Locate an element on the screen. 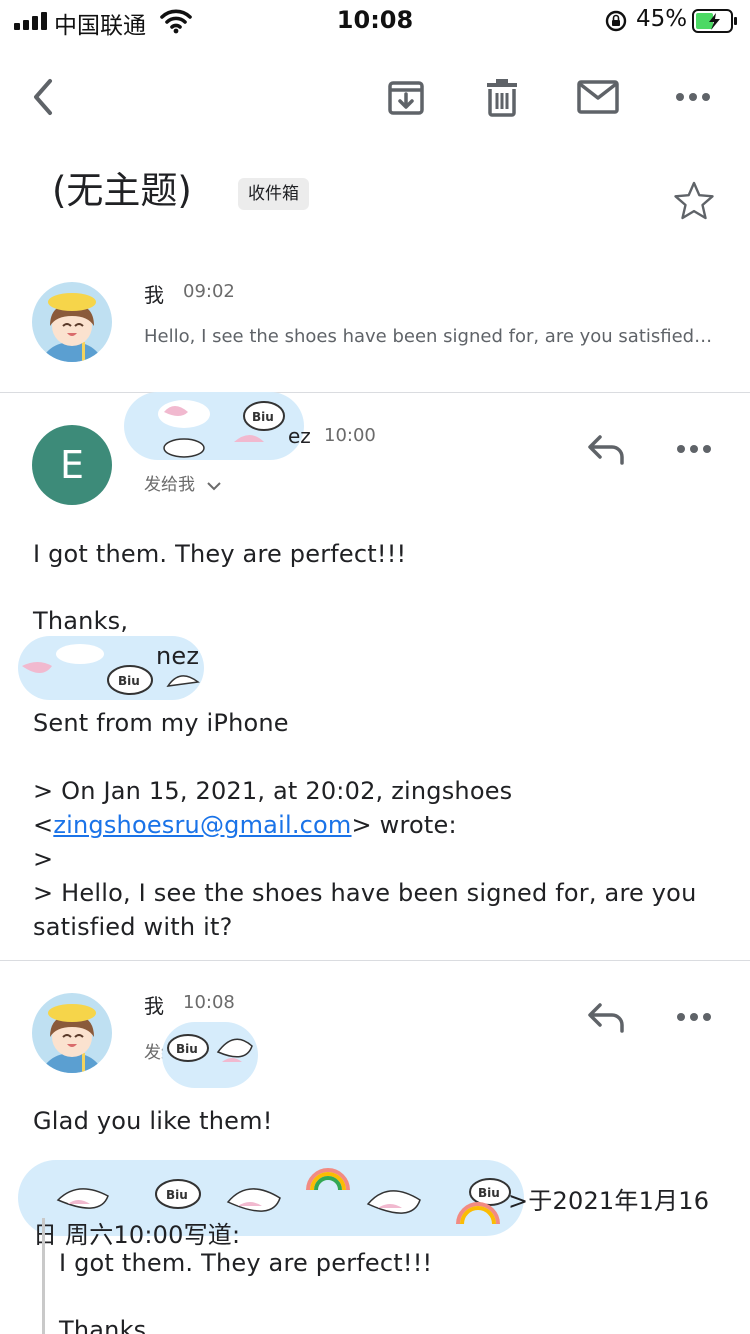 The height and width of the screenshot is (1334, 750). body-text-line: I got them. They are perfect!!! is located at coordinates (220, 554).